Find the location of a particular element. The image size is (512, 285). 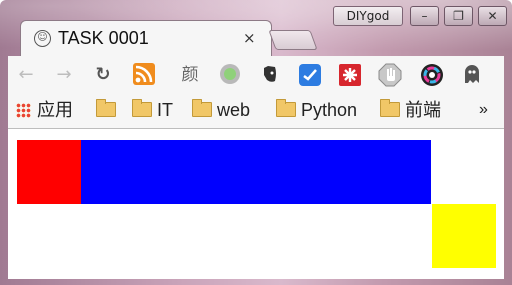

bookmark-apps-label: 应用 is located at coordinates (55, 110).